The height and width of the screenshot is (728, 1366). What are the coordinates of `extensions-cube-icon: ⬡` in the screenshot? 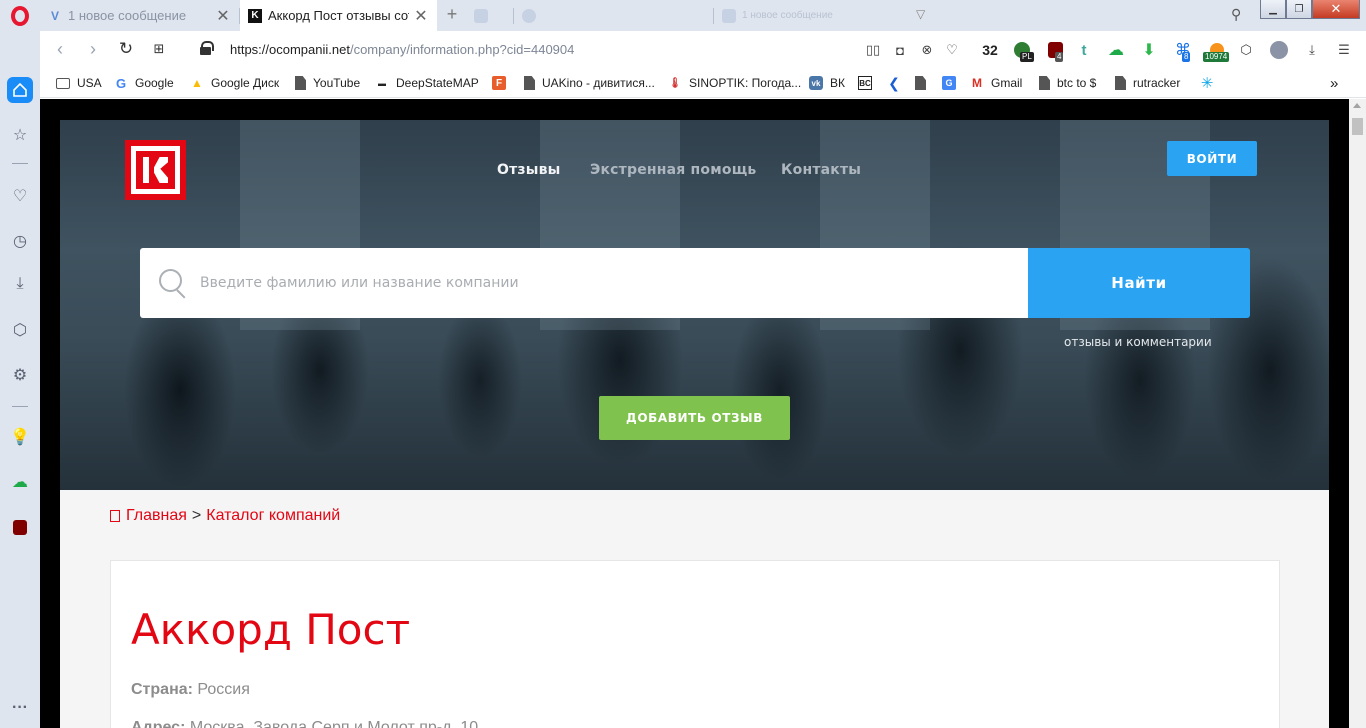 It's located at (20, 330).